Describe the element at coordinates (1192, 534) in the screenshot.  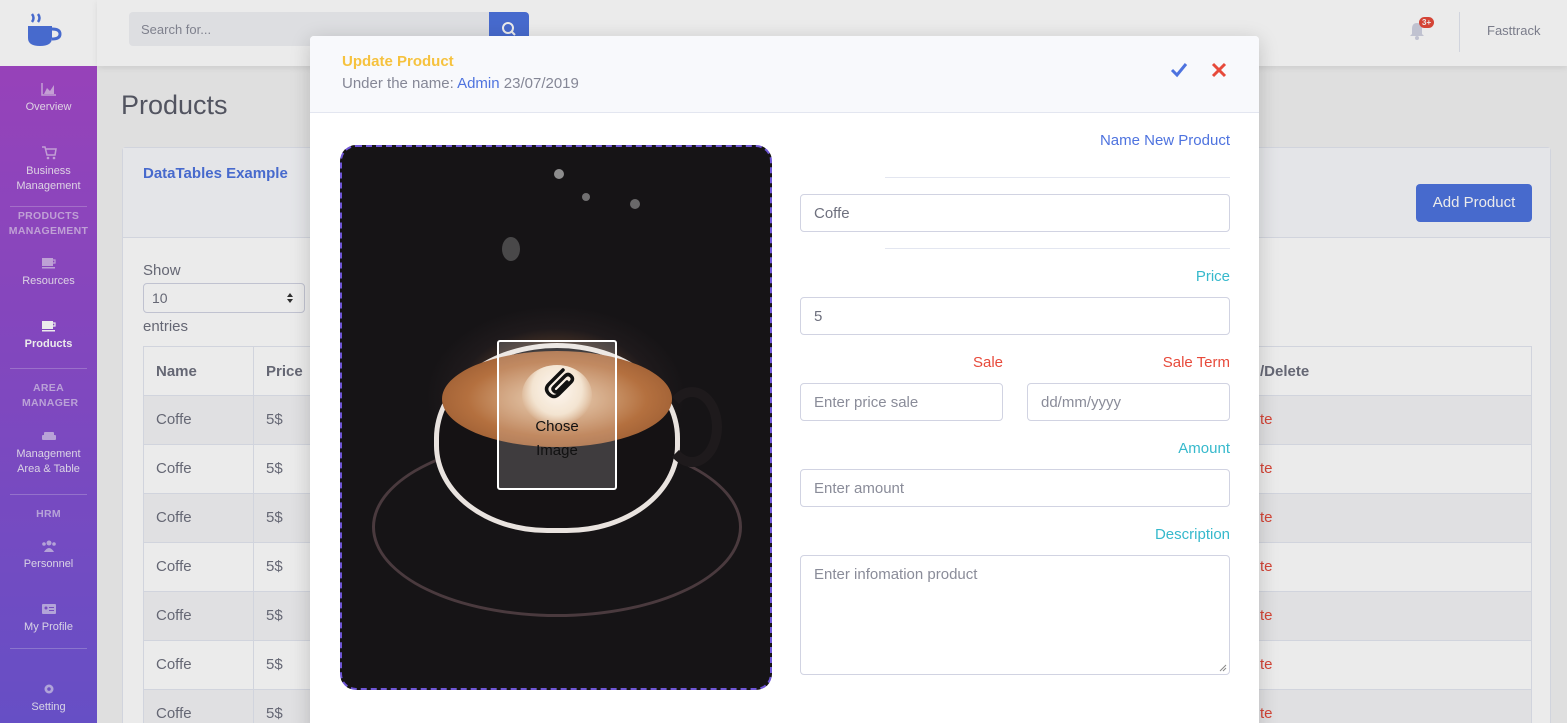
I see `description-label: Description` at that location.